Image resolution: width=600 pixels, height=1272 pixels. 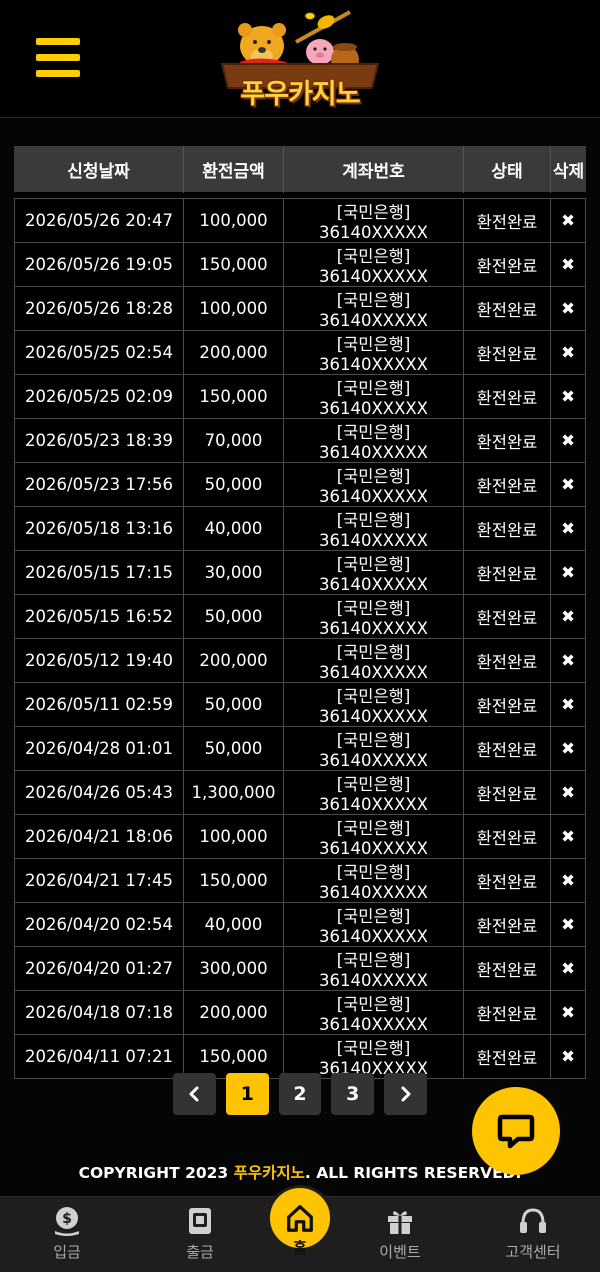 I want to click on atm-withdraw-icon, so click(x=200, y=1221).